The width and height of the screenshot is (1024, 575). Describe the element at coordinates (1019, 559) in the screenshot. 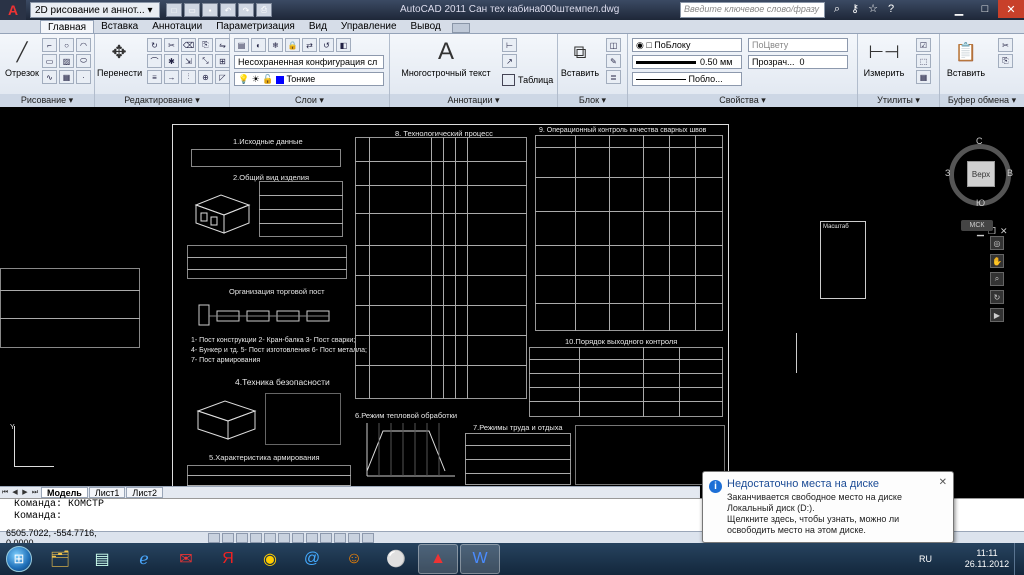

I see `show-desktop-button` at that location.